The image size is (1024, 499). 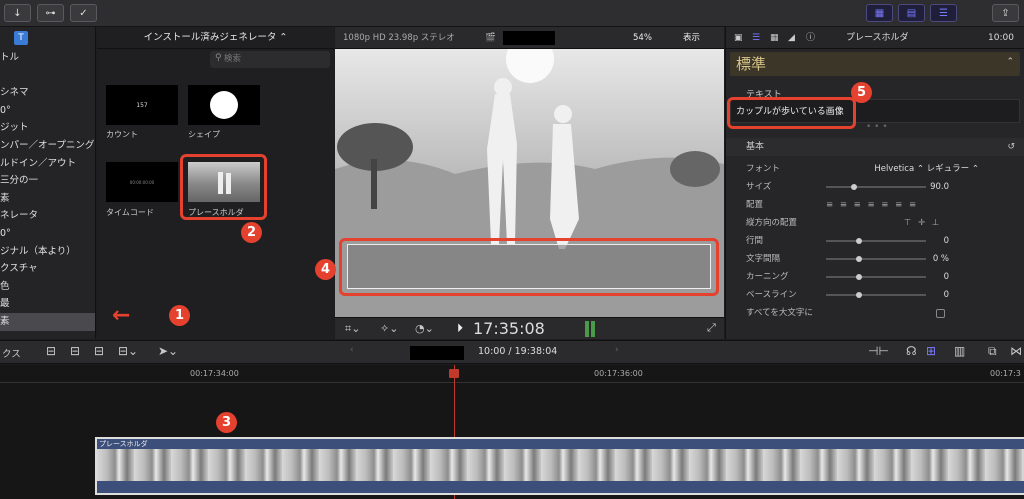 What do you see at coordinates (224, 105) in the screenshot?
I see `shape-thumbnail` at bounding box center [224, 105].